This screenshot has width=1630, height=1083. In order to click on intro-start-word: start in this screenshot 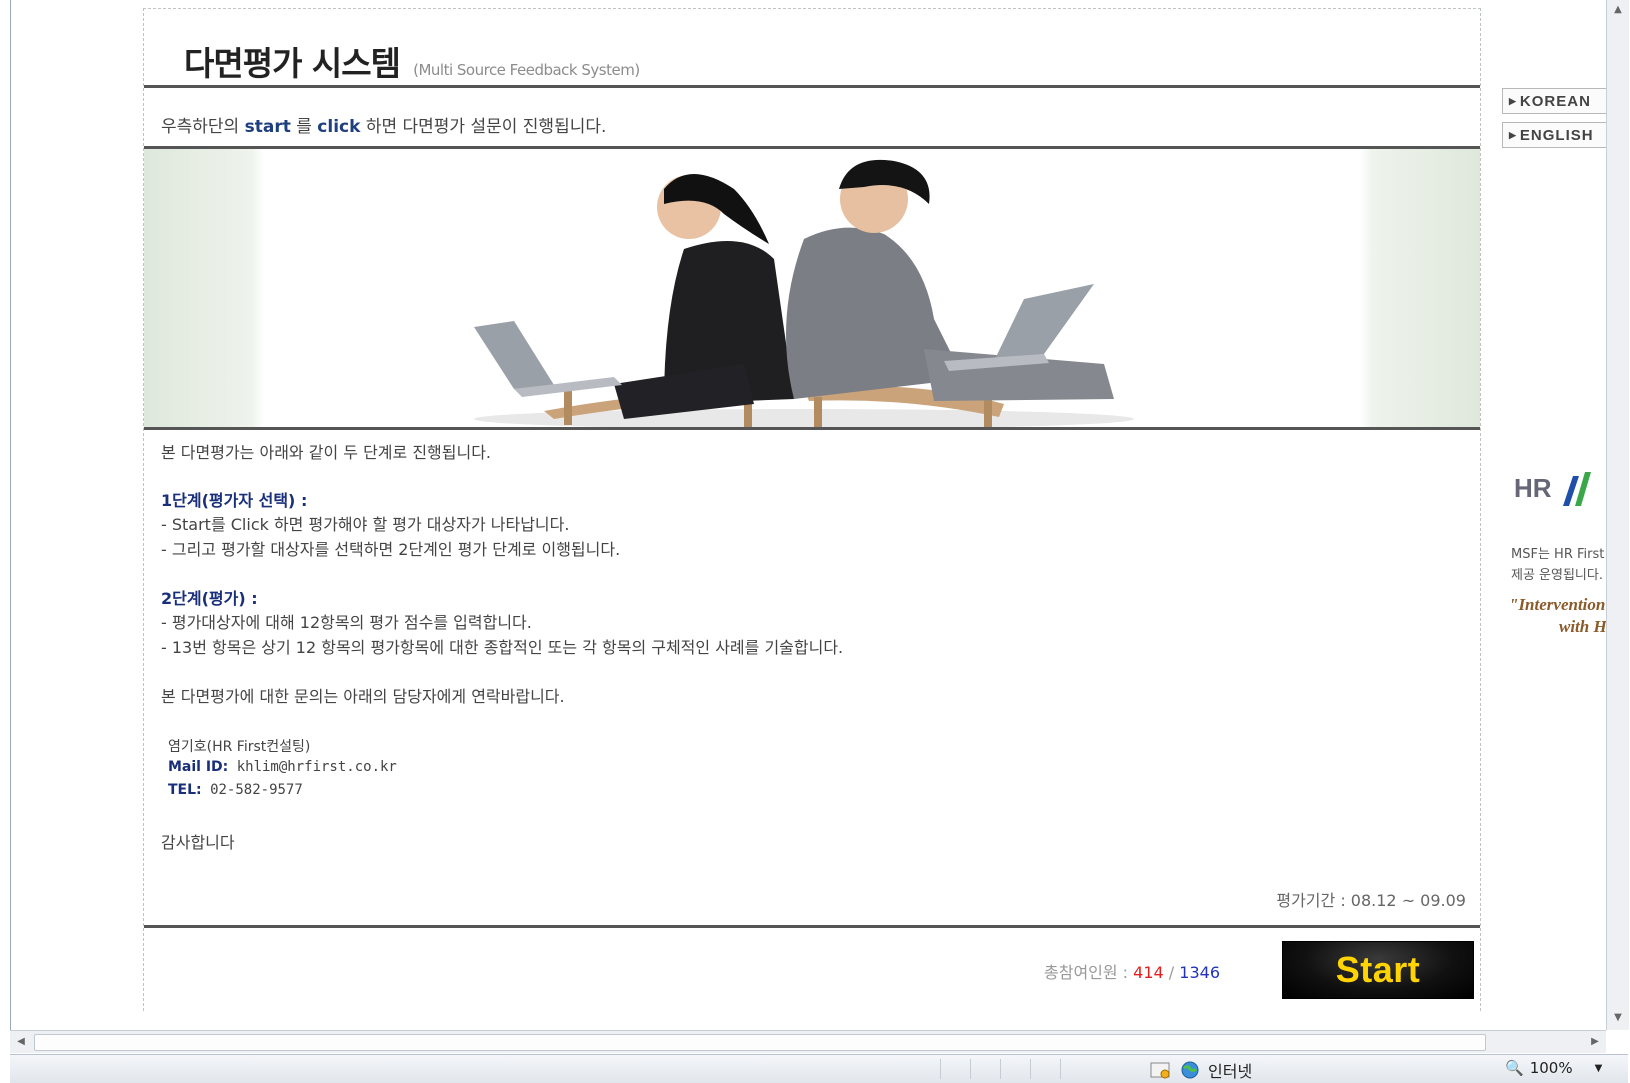, I will do `click(267, 127)`.